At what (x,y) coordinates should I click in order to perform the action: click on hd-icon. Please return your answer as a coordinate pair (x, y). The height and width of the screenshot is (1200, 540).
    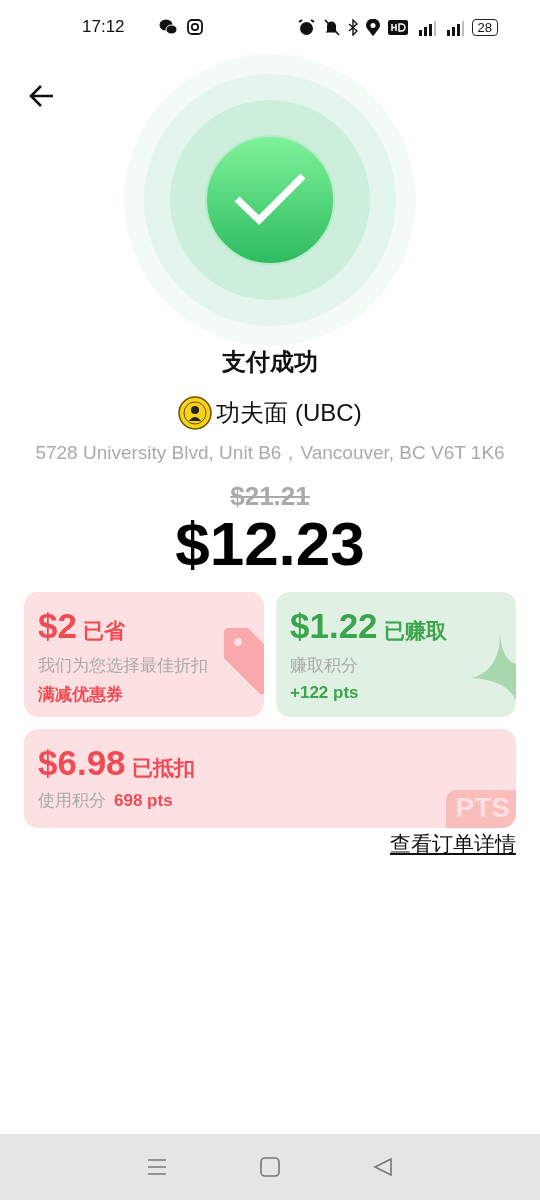
    Looking at the image, I should click on (397, 27).